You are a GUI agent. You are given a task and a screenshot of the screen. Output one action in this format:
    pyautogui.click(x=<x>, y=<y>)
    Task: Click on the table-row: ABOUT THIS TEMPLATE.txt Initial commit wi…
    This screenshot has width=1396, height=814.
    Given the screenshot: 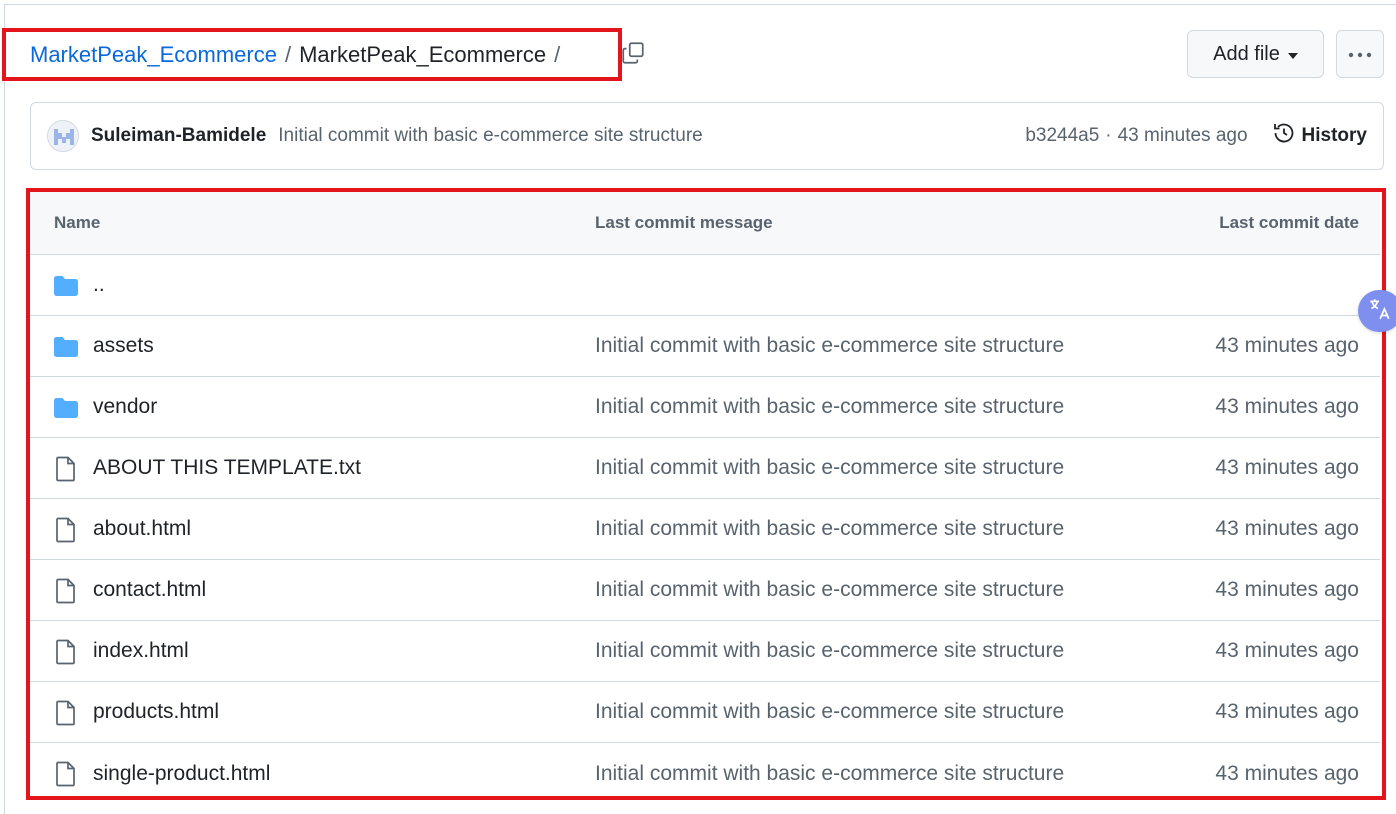 What is the action you would take?
    pyautogui.click(x=705, y=468)
    